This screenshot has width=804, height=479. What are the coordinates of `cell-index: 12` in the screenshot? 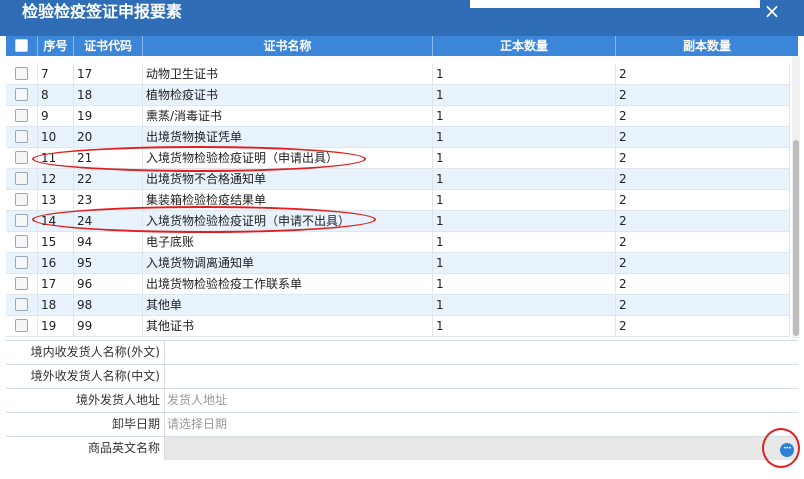 It's located at (56, 179).